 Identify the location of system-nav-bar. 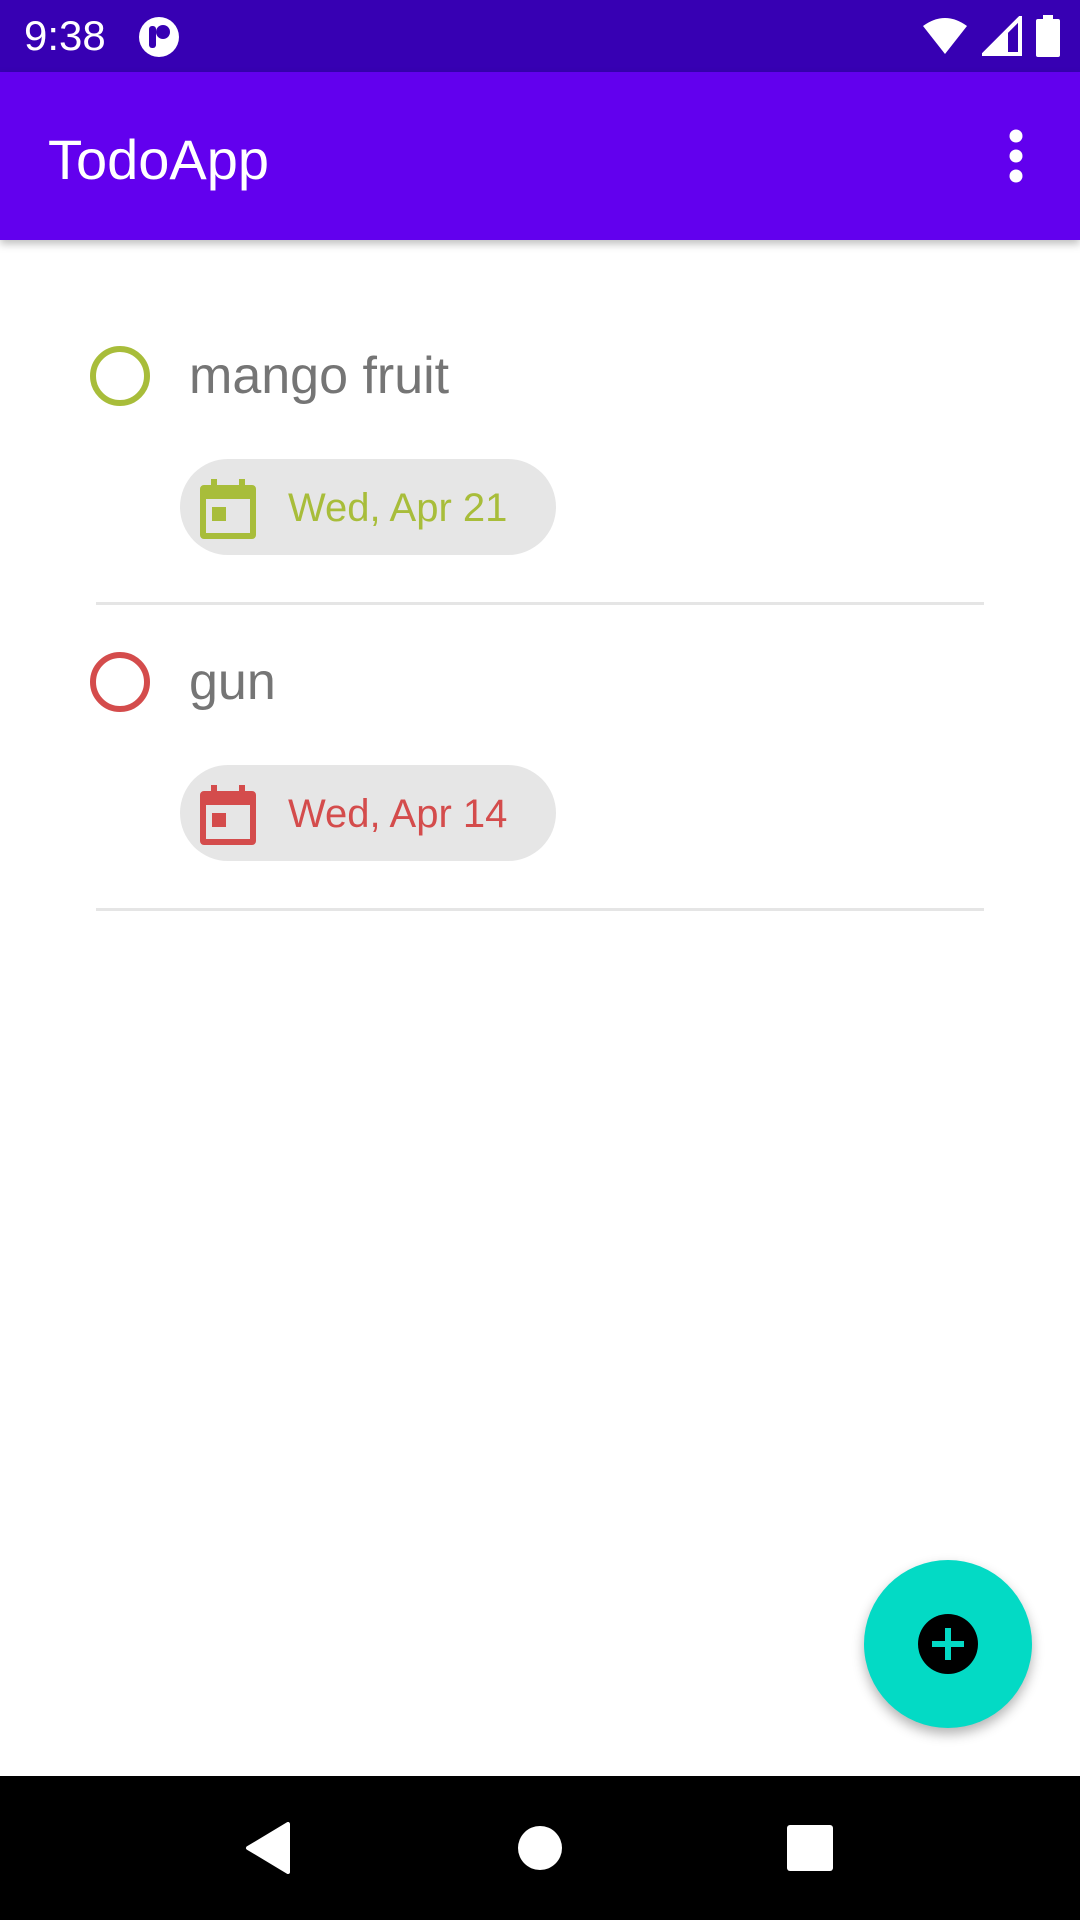
(540, 1848).